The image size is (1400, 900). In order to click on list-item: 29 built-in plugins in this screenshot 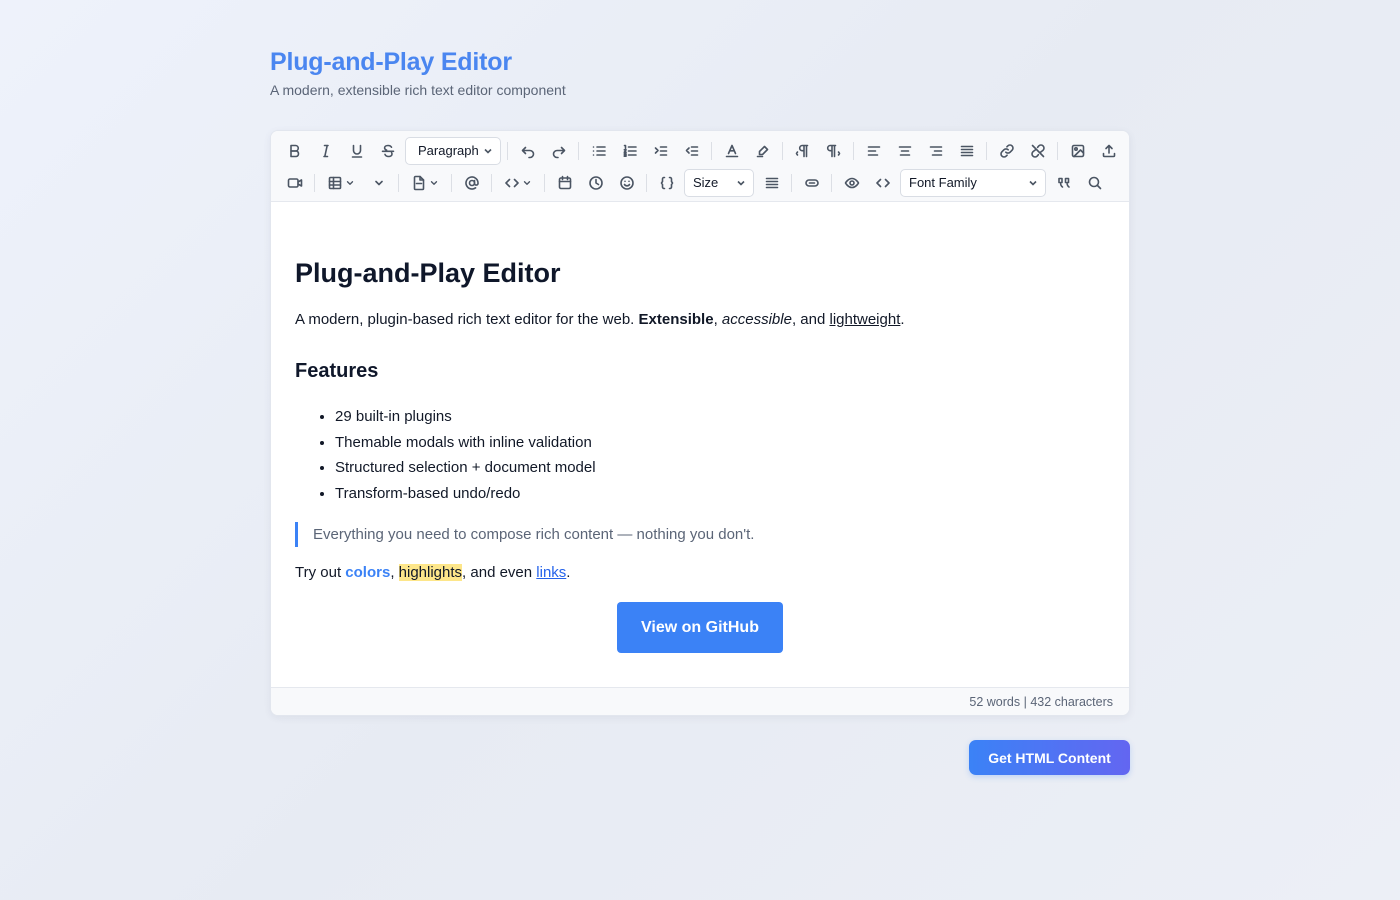, I will do `click(465, 420)`.